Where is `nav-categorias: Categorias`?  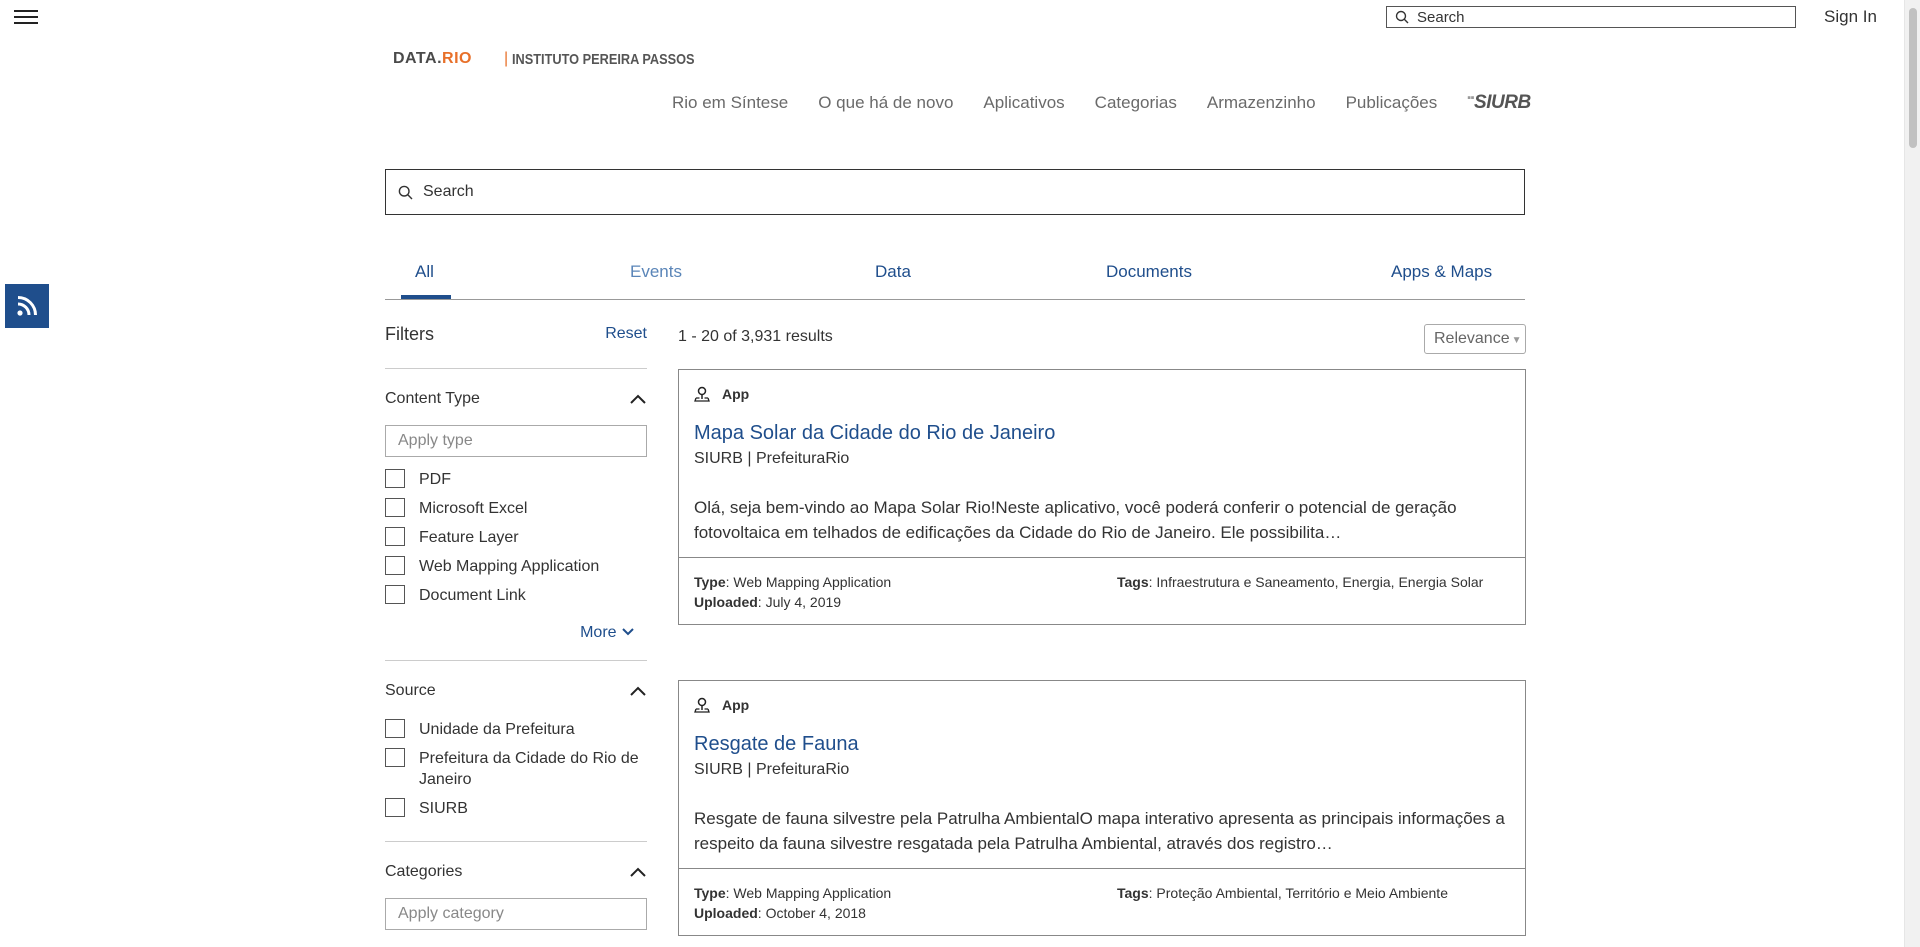
nav-categorias: Categorias is located at coordinates (1136, 103).